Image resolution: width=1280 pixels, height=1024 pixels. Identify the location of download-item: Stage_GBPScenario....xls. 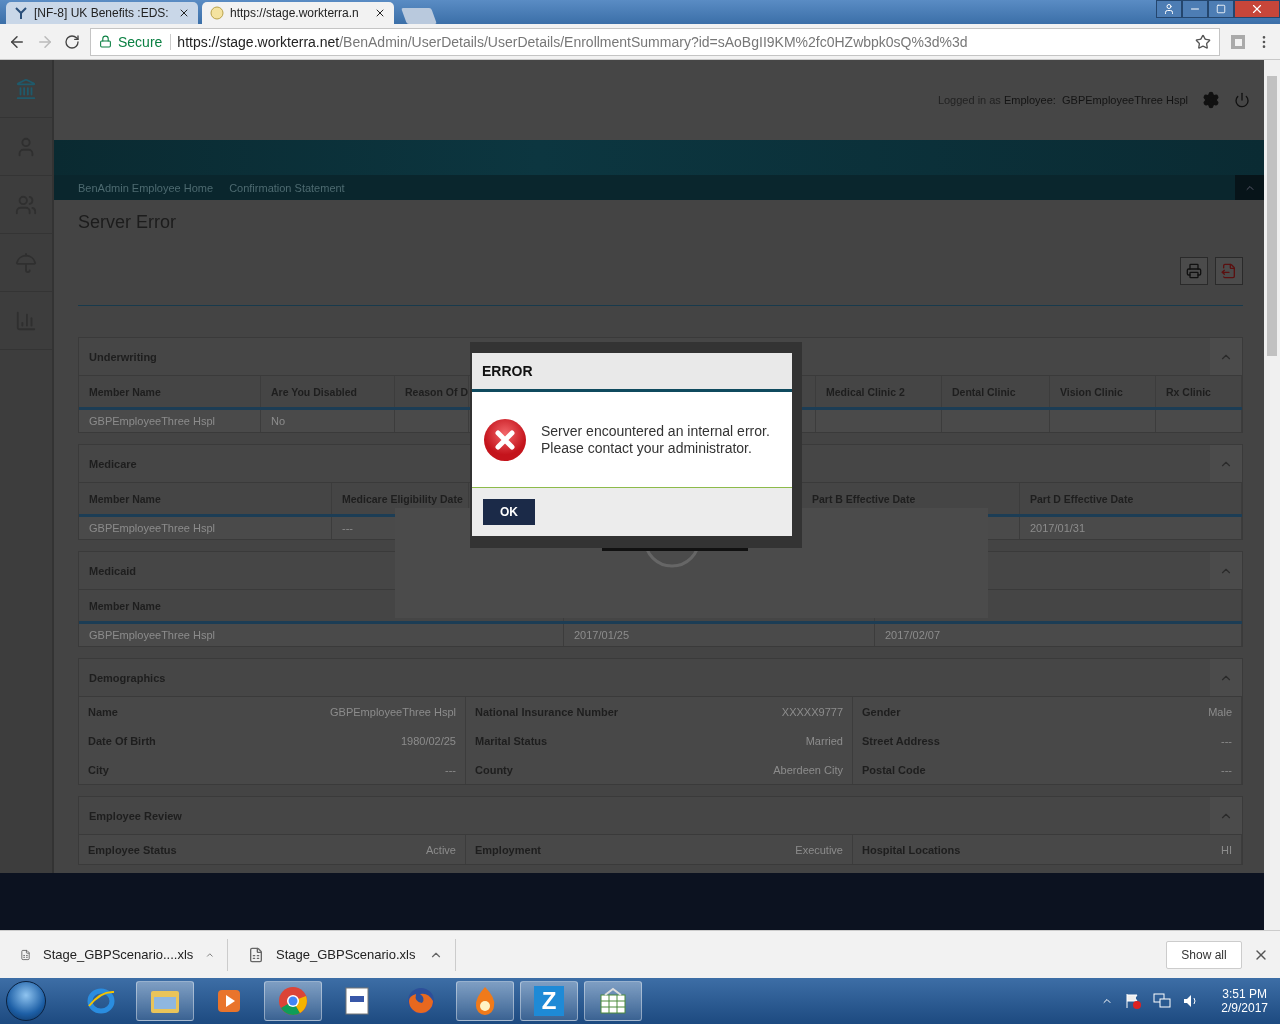
(114, 954).